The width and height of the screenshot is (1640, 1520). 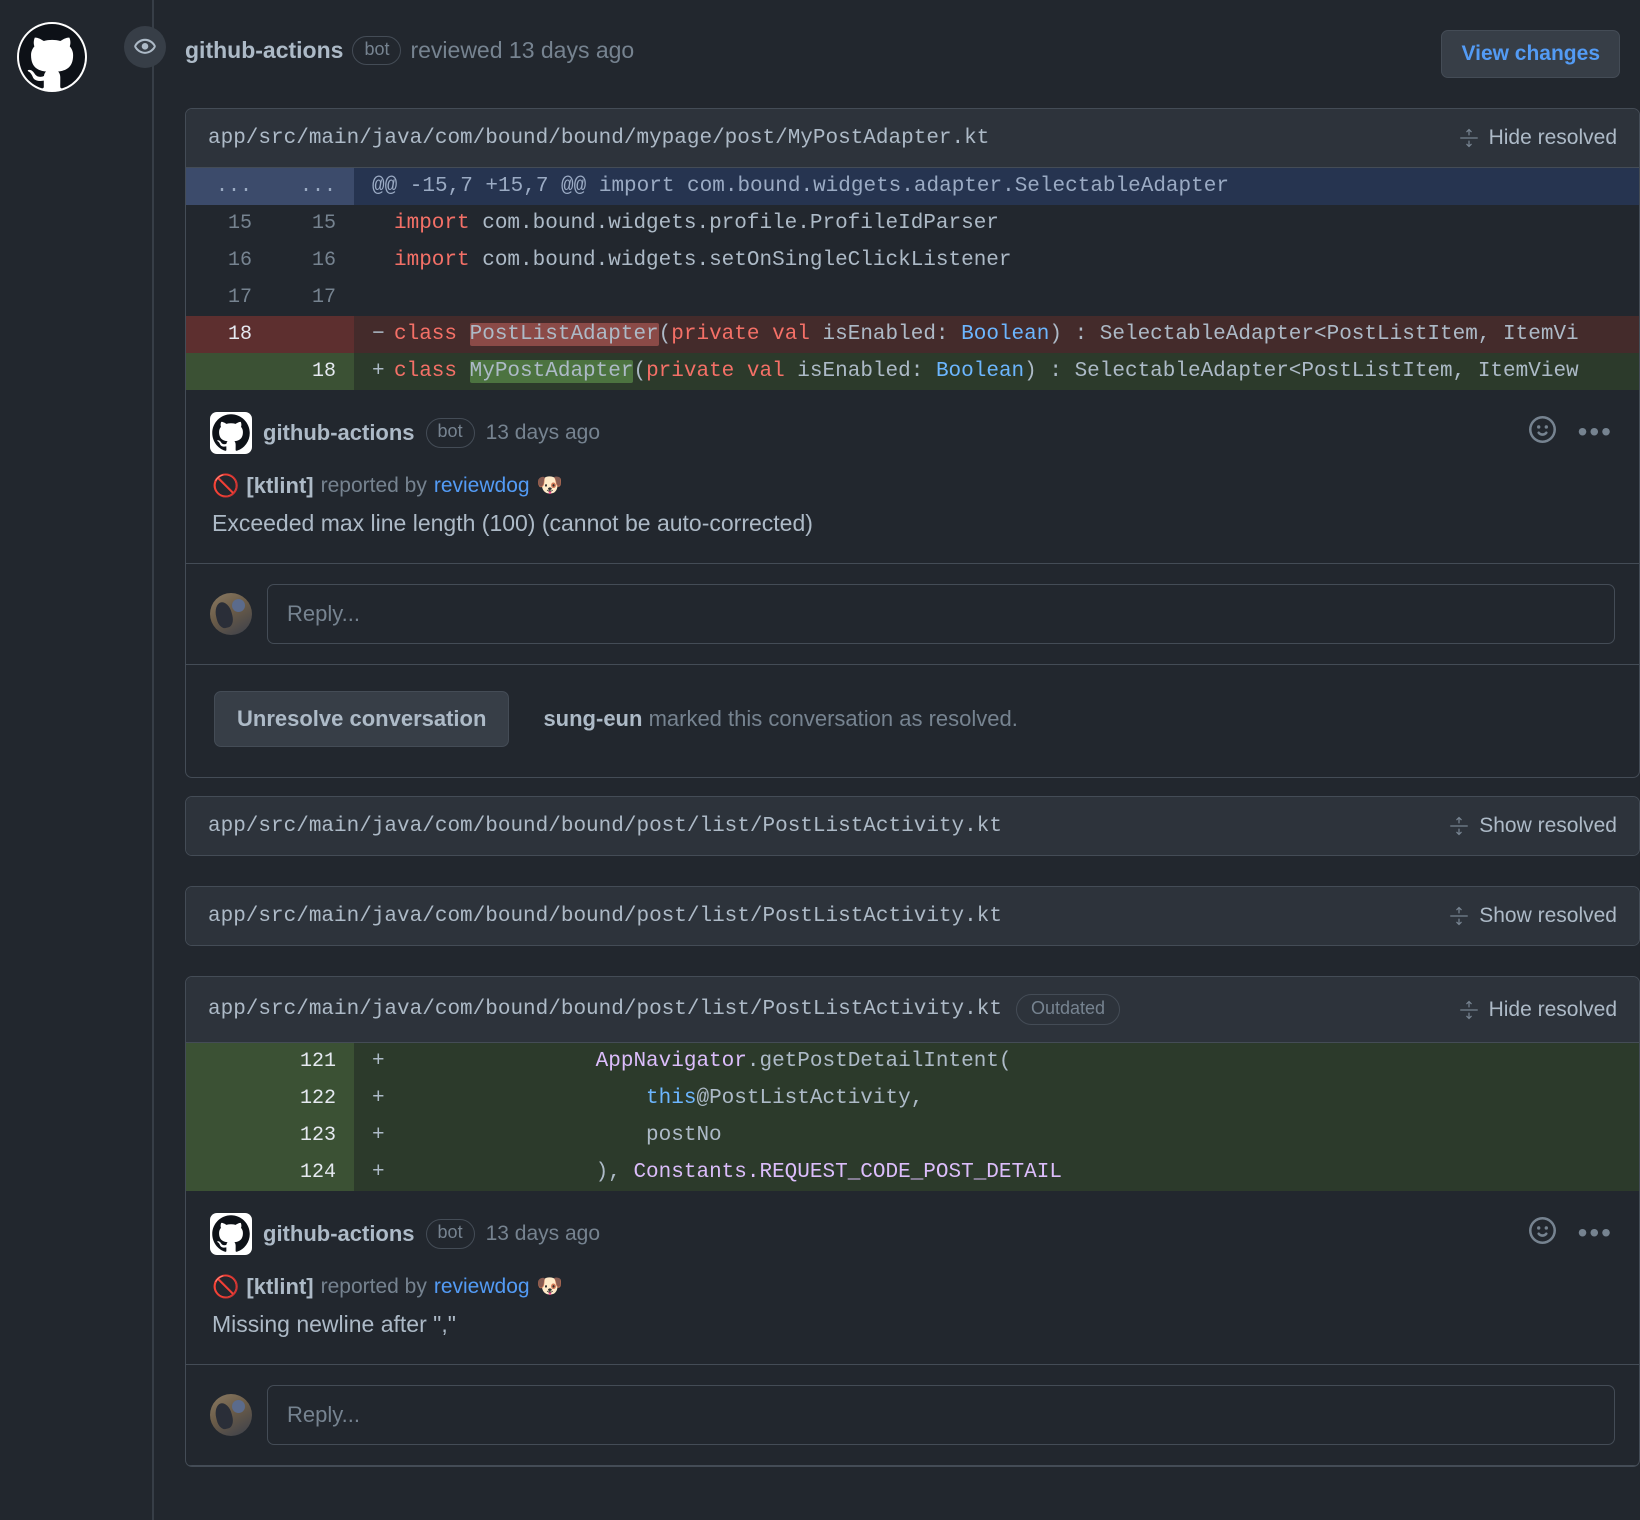 What do you see at coordinates (913, 1287) in the screenshot?
I see `lint-report-line: 🚫 [ktlint] reported by reviewdog 🐶` at bounding box center [913, 1287].